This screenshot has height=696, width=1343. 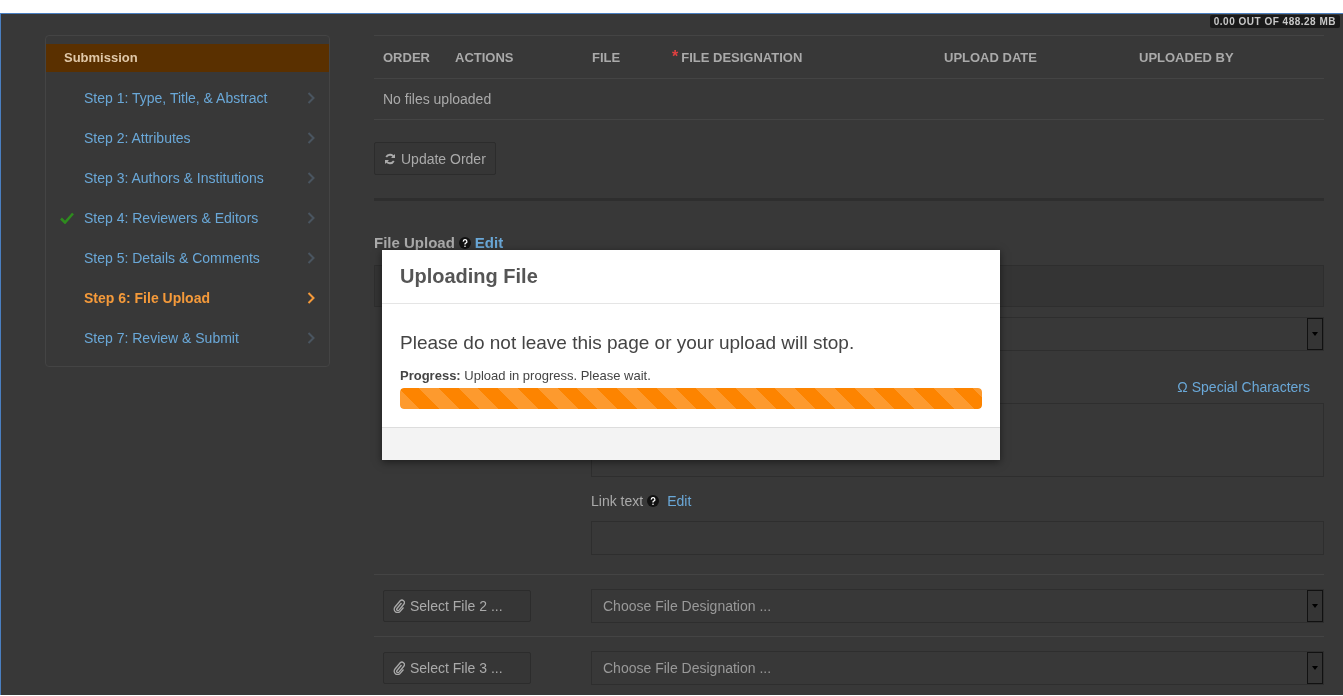 I want to click on column-header: UPLOAD DATE, so click(x=991, y=57).